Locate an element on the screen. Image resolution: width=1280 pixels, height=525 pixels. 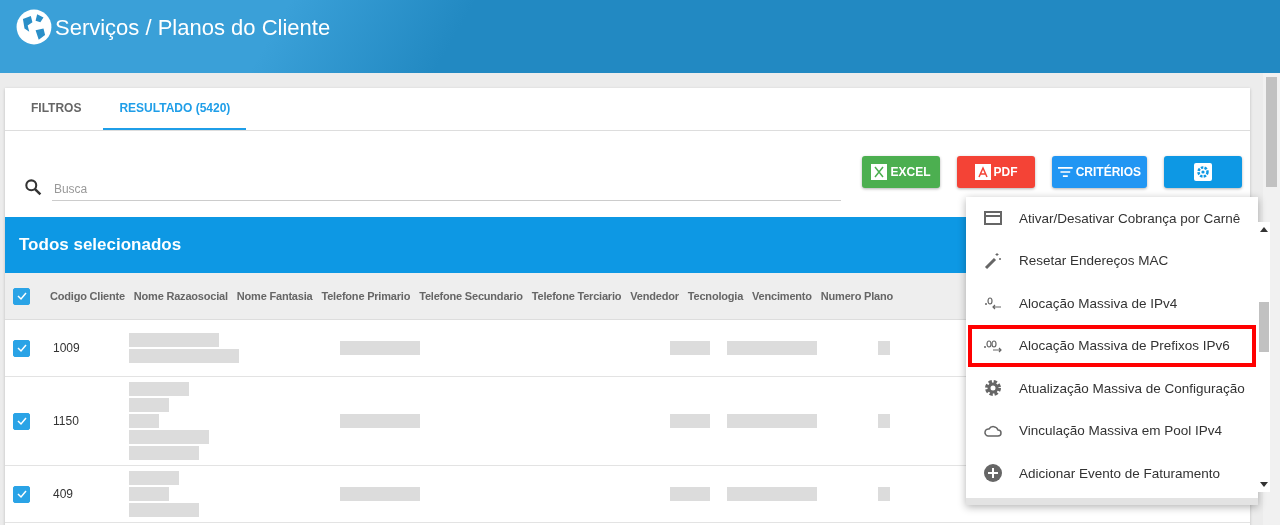
column-header: Tecnologia is located at coordinates (715, 296).